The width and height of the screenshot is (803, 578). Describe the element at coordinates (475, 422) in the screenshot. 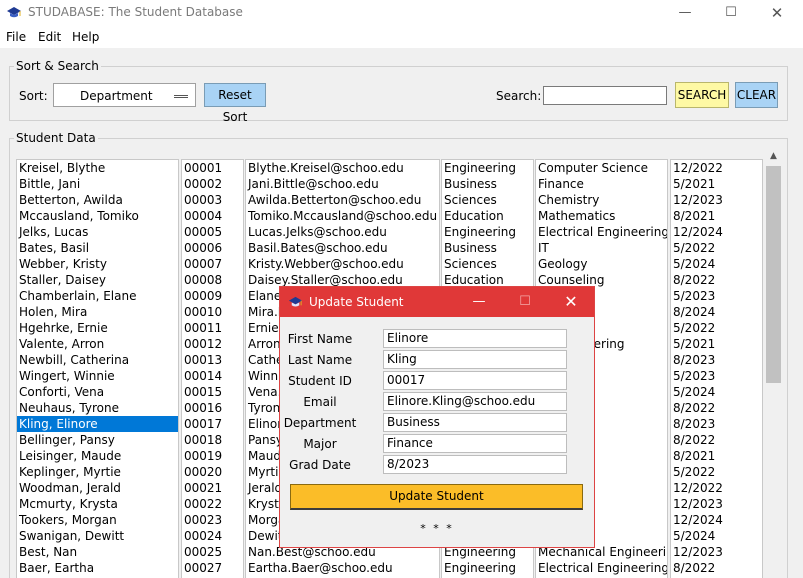

I see `department-field: Business` at that location.